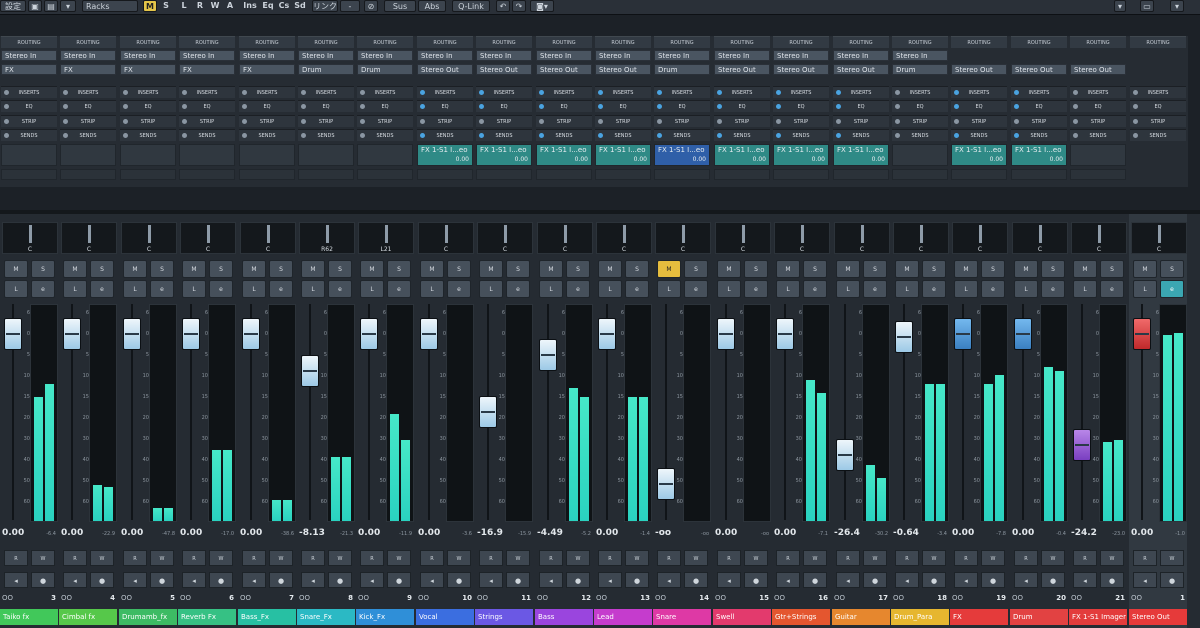 Image resolution: width=1200 pixels, height=628 pixels. What do you see at coordinates (150, 6) in the screenshot?
I see `mute-all-button: M` at bounding box center [150, 6].